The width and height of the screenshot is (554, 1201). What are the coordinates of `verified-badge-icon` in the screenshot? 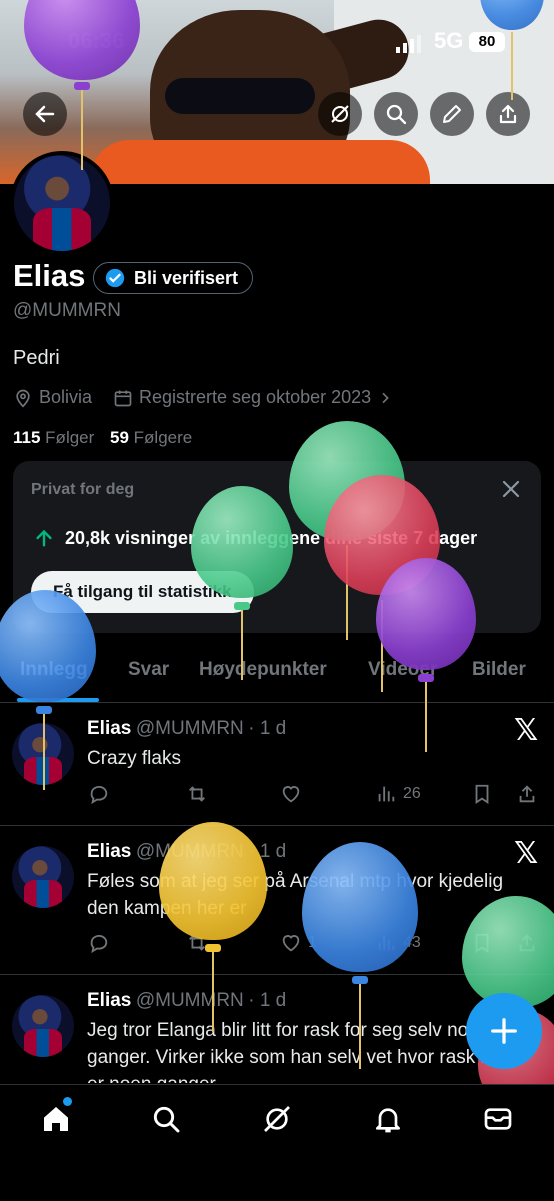 It's located at (115, 278).